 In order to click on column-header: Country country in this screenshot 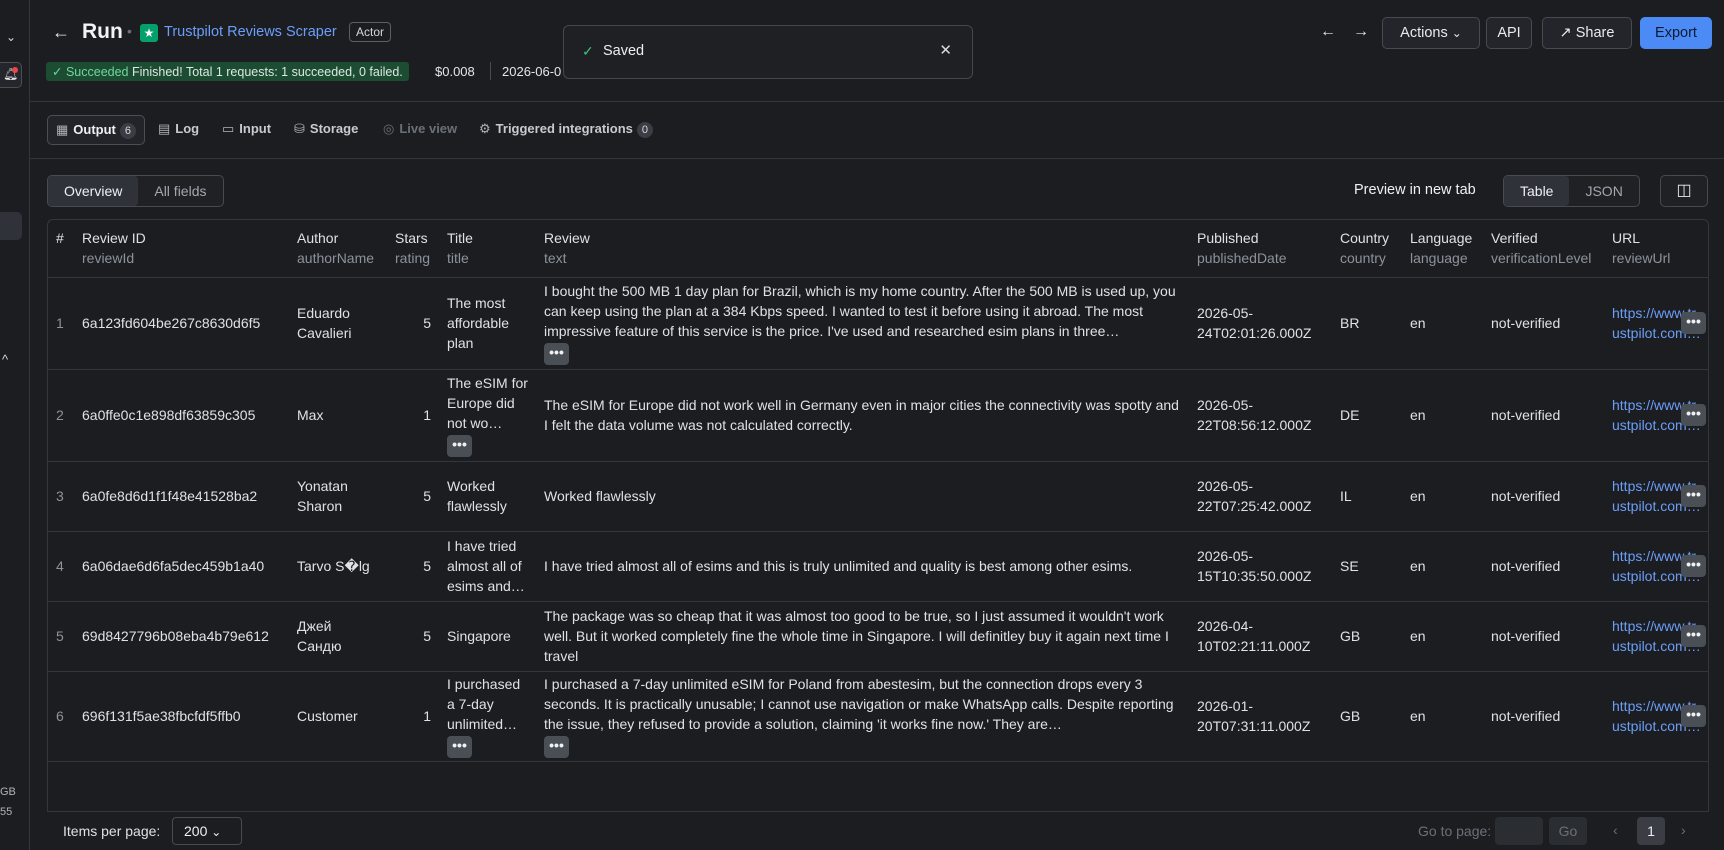, I will do `click(1367, 249)`.